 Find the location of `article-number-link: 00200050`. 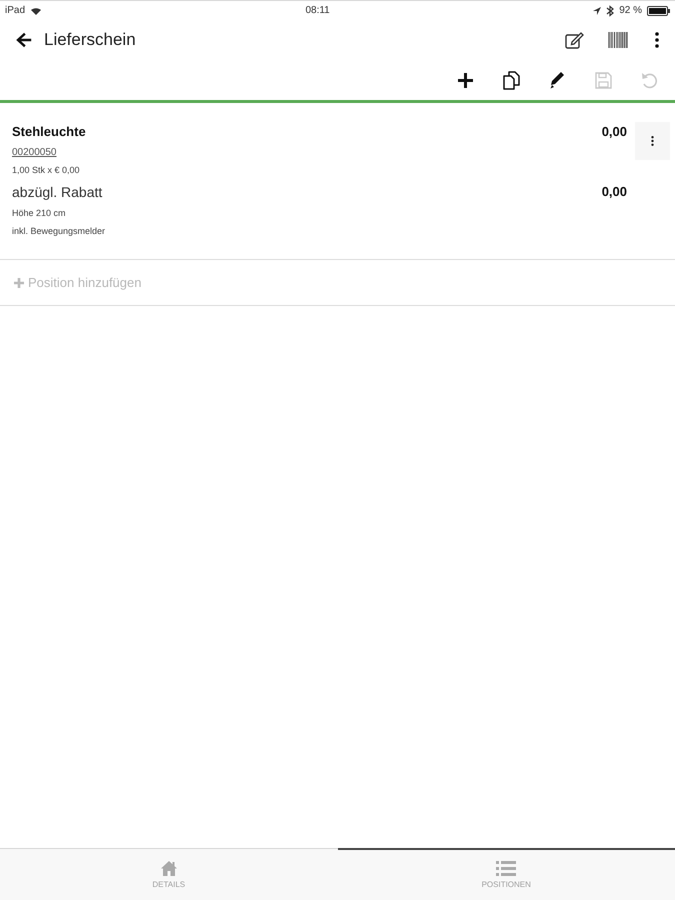

article-number-link: 00200050 is located at coordinates (34, 153).